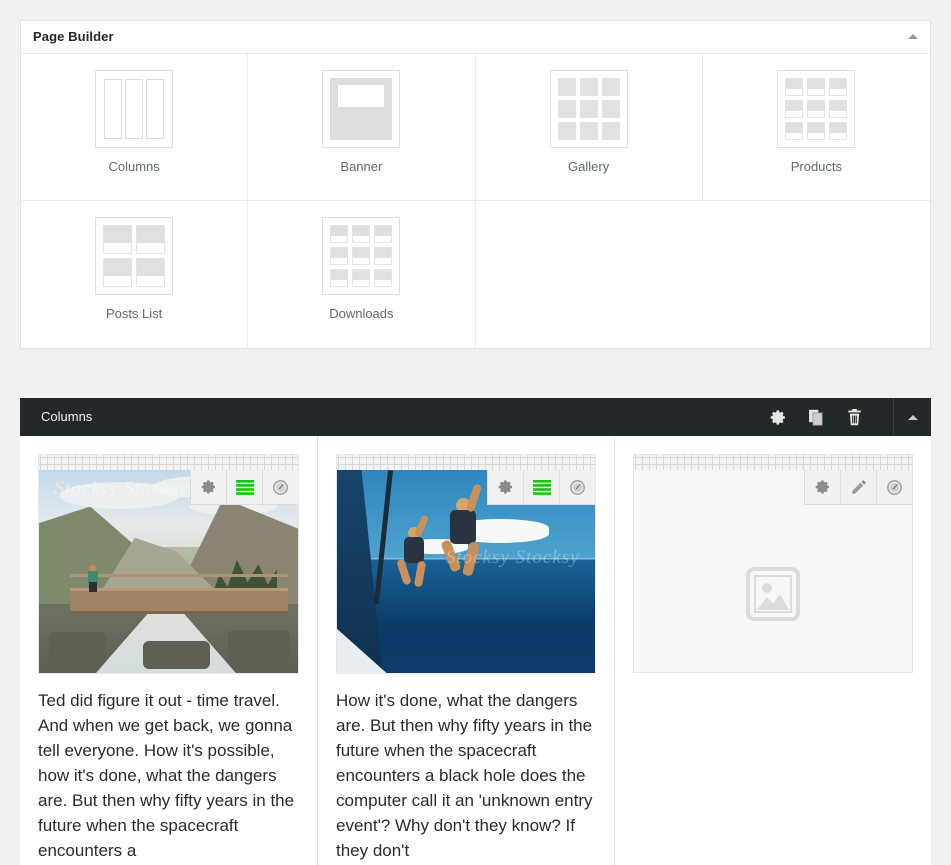 The width and height of the screenshot is (951, 865). I want to click on copy-icon, so click(816, 417).